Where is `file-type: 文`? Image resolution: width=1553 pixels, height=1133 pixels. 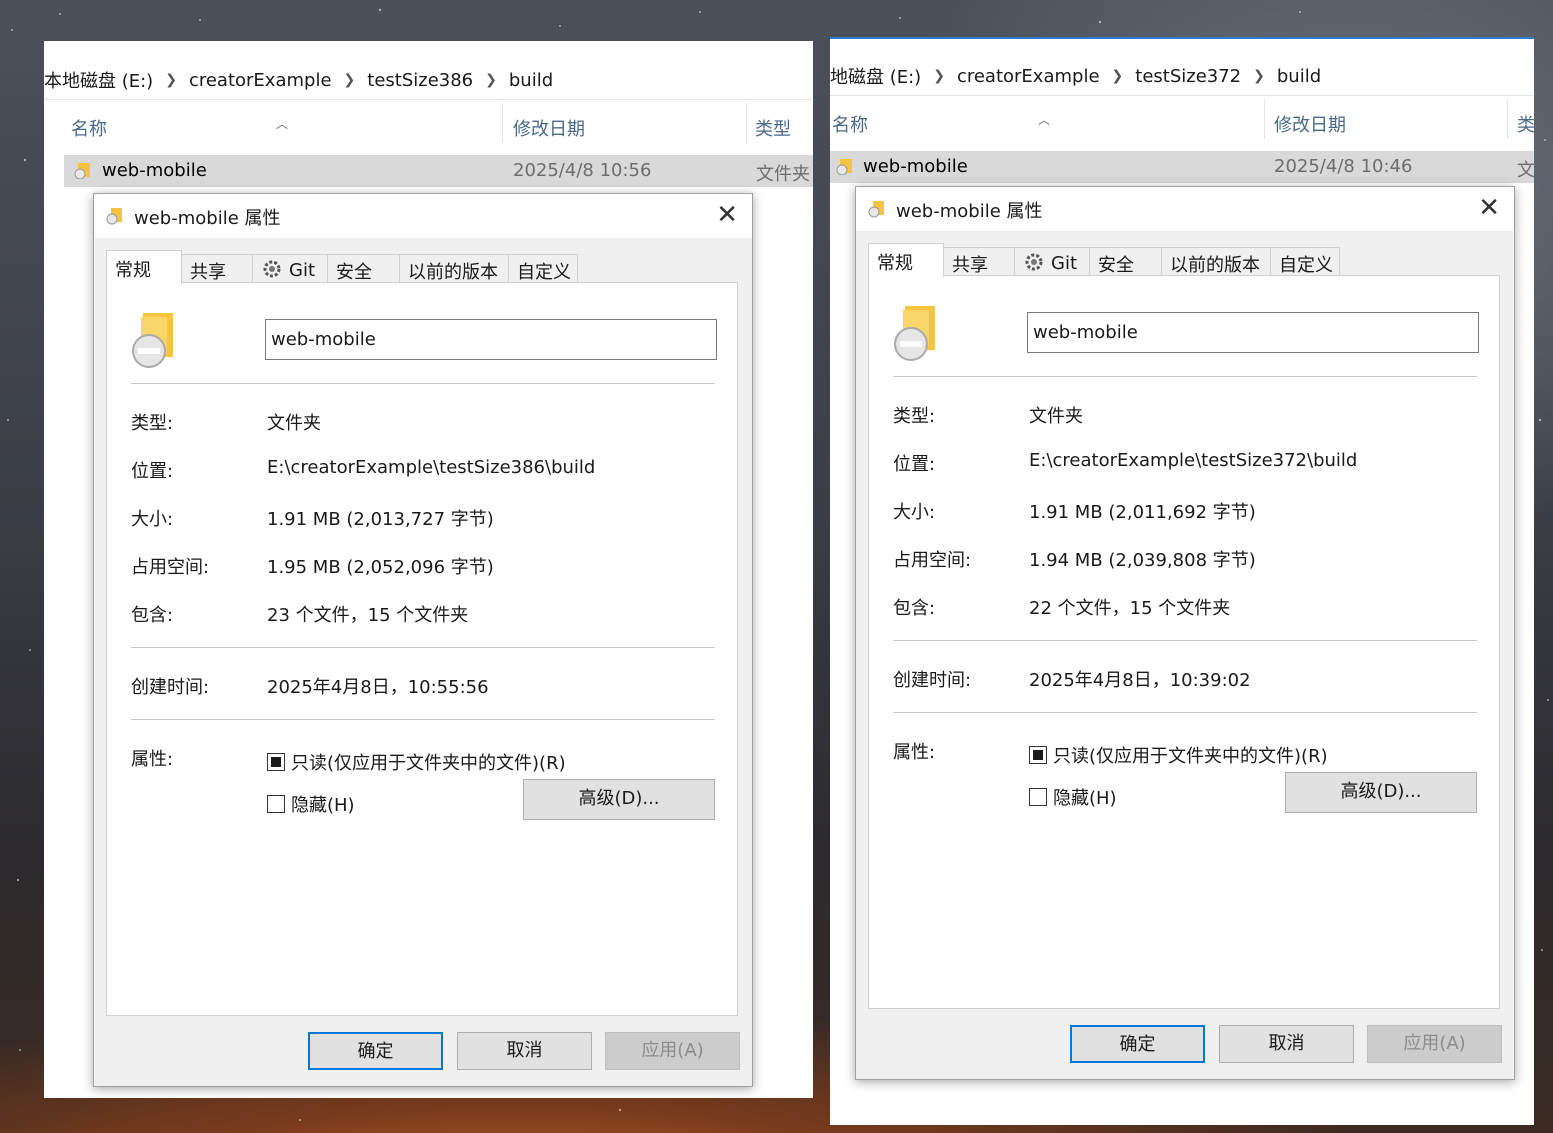
file-type: 文 is located at coordinates (1525, 170).